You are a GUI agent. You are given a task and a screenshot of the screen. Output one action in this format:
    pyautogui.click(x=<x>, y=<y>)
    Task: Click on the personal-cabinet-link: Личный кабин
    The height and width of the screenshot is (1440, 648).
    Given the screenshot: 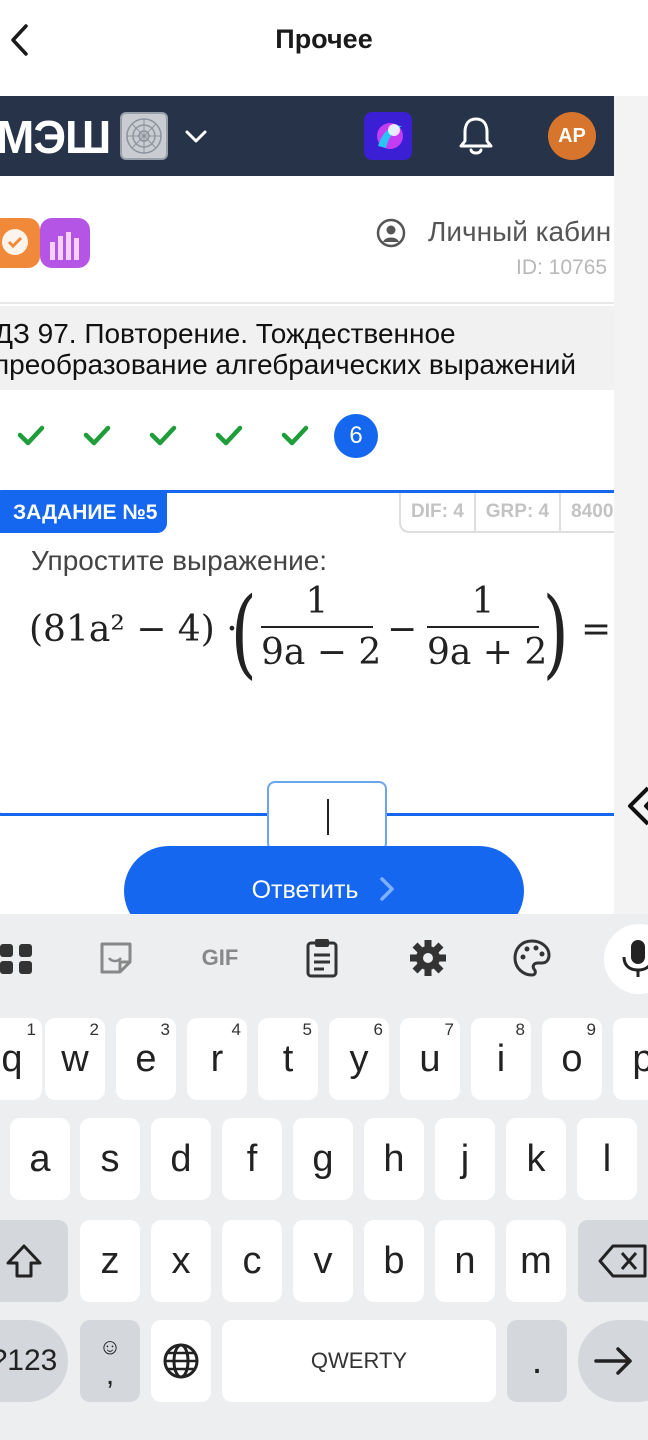 What is the action you would take?
    pyautogui.click(x=519, y=232)
    